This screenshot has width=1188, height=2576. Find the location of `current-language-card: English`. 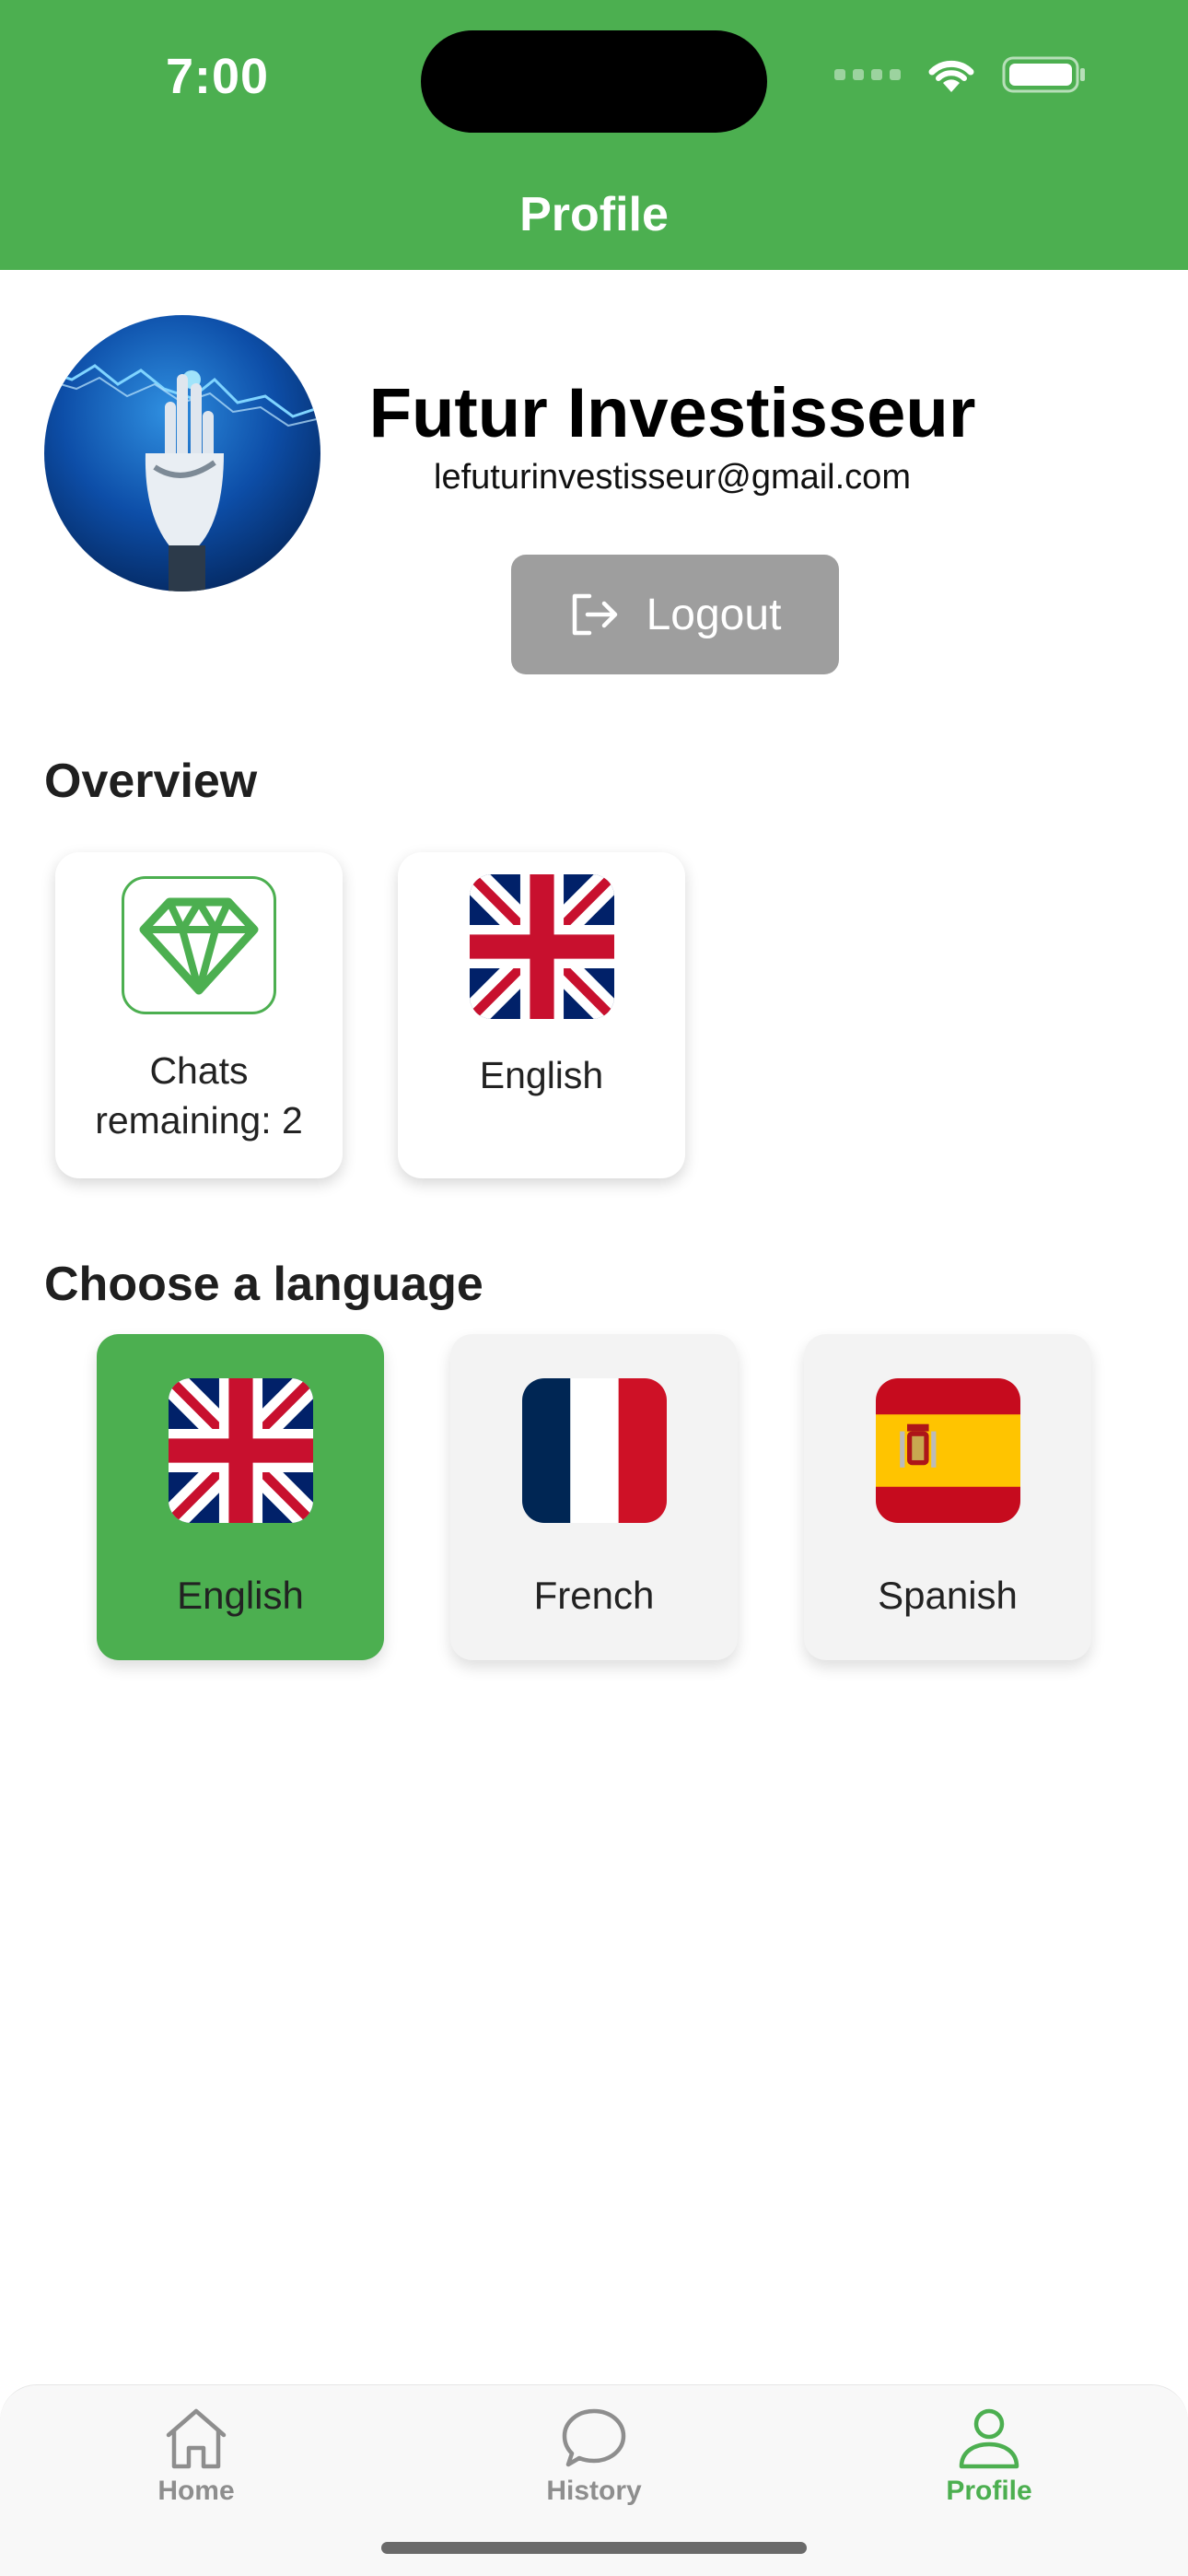

current-language-card: English is located at coordinates (541, 1015).